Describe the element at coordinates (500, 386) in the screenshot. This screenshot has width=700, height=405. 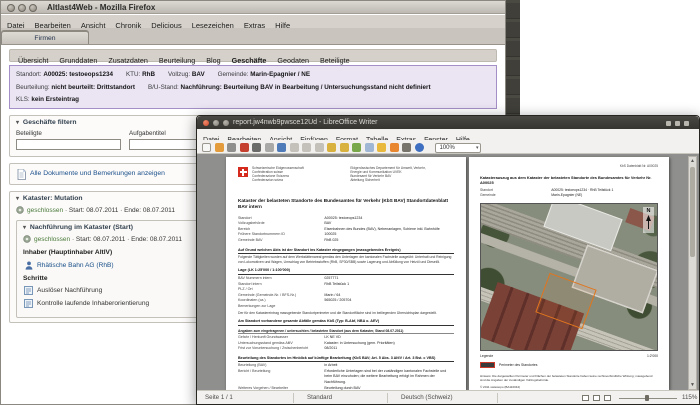
I see `copyright-line: © 2011 swisstopo (BA110042)` at that location.